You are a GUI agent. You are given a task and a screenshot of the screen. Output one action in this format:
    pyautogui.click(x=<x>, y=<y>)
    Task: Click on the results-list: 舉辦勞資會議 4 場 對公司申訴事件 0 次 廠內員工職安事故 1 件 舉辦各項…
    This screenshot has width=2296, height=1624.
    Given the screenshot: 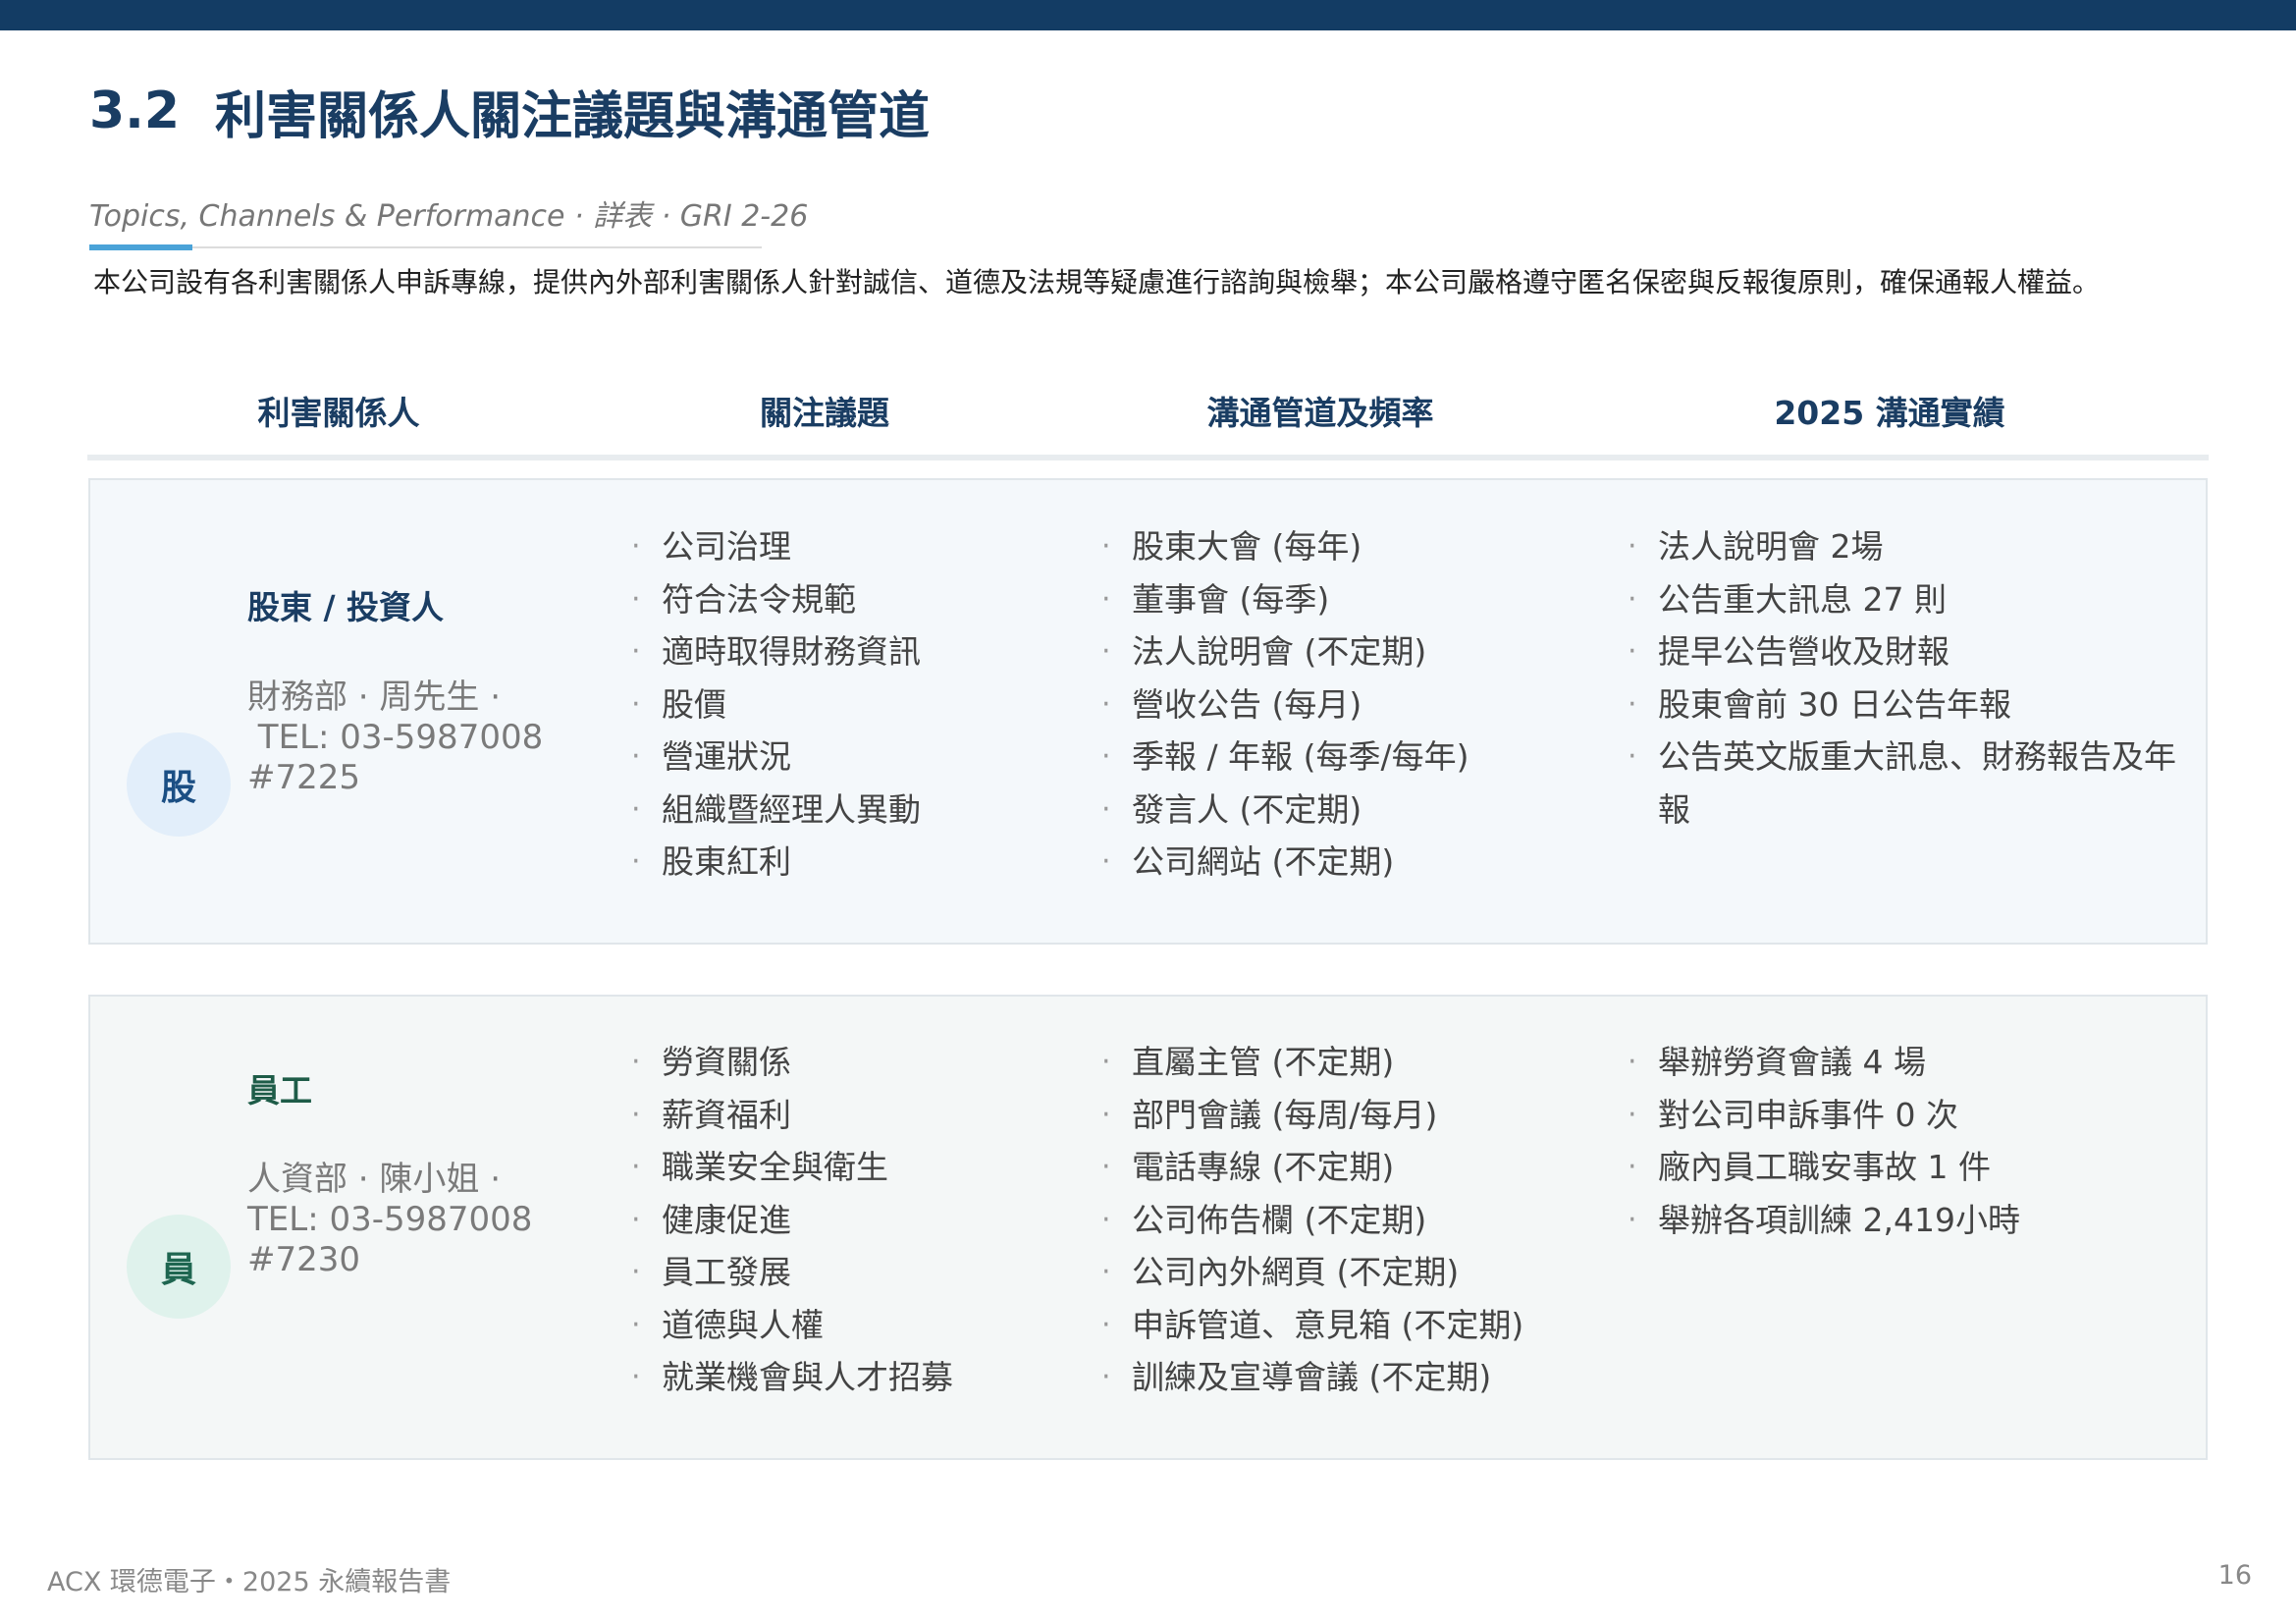 What is the action you would take?
    pyautogui.click(x=1902, y=1141)
    